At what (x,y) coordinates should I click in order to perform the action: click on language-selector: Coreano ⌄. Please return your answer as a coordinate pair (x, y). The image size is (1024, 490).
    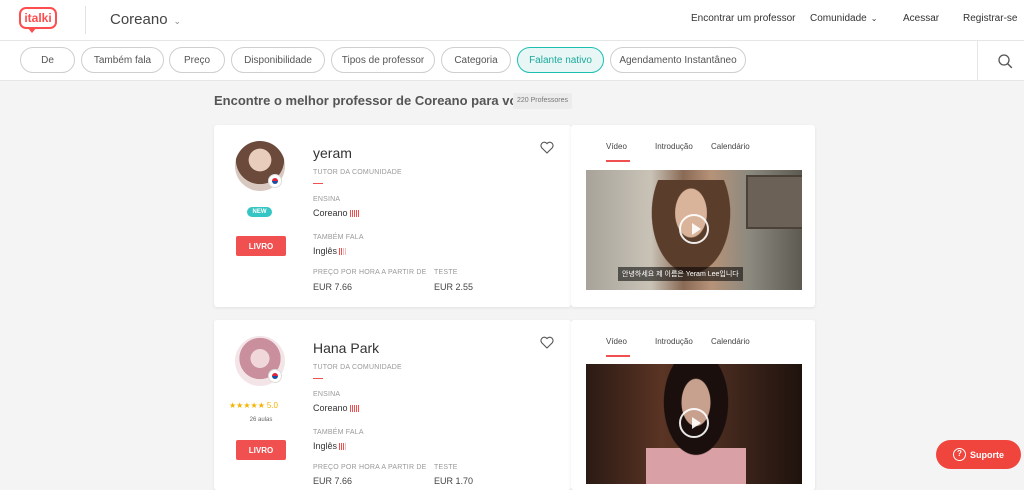
    Looking at the image, I should click on (145, 19).